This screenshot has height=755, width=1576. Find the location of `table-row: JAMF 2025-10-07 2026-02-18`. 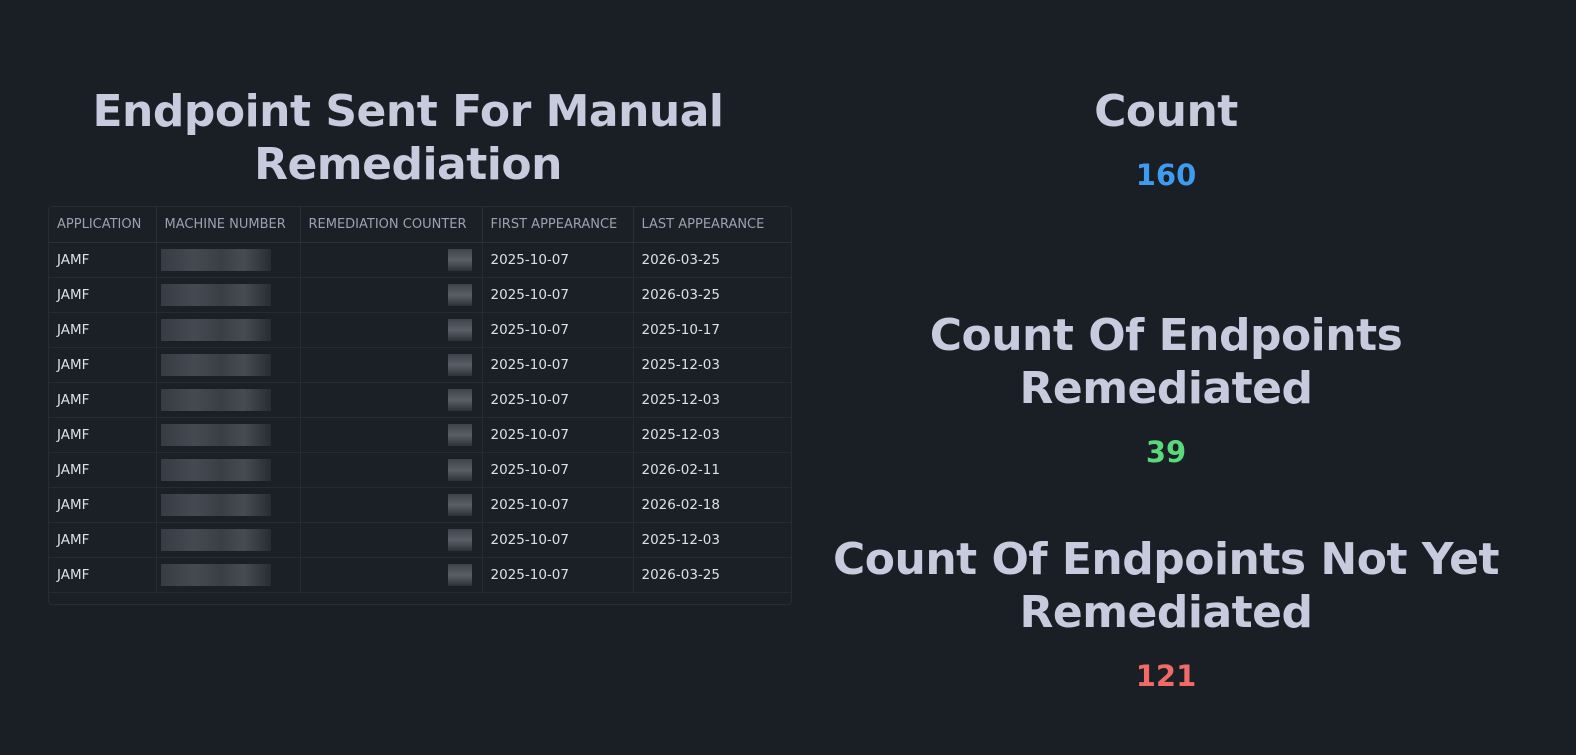

table-row: JAMF 2025-10-07 2026-02-18 is located at coordinates (420, 505).